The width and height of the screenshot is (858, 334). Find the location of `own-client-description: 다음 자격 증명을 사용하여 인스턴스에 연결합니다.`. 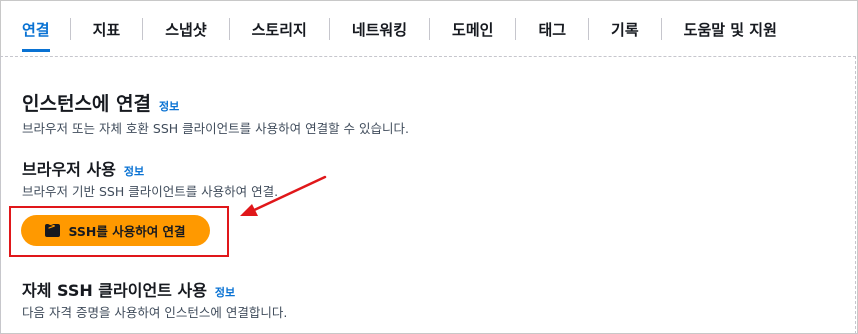

own-client-description: 다음 자격 증명을 사용하여 인스턴스에 연결합니다. is located at coordinates (155, 312).